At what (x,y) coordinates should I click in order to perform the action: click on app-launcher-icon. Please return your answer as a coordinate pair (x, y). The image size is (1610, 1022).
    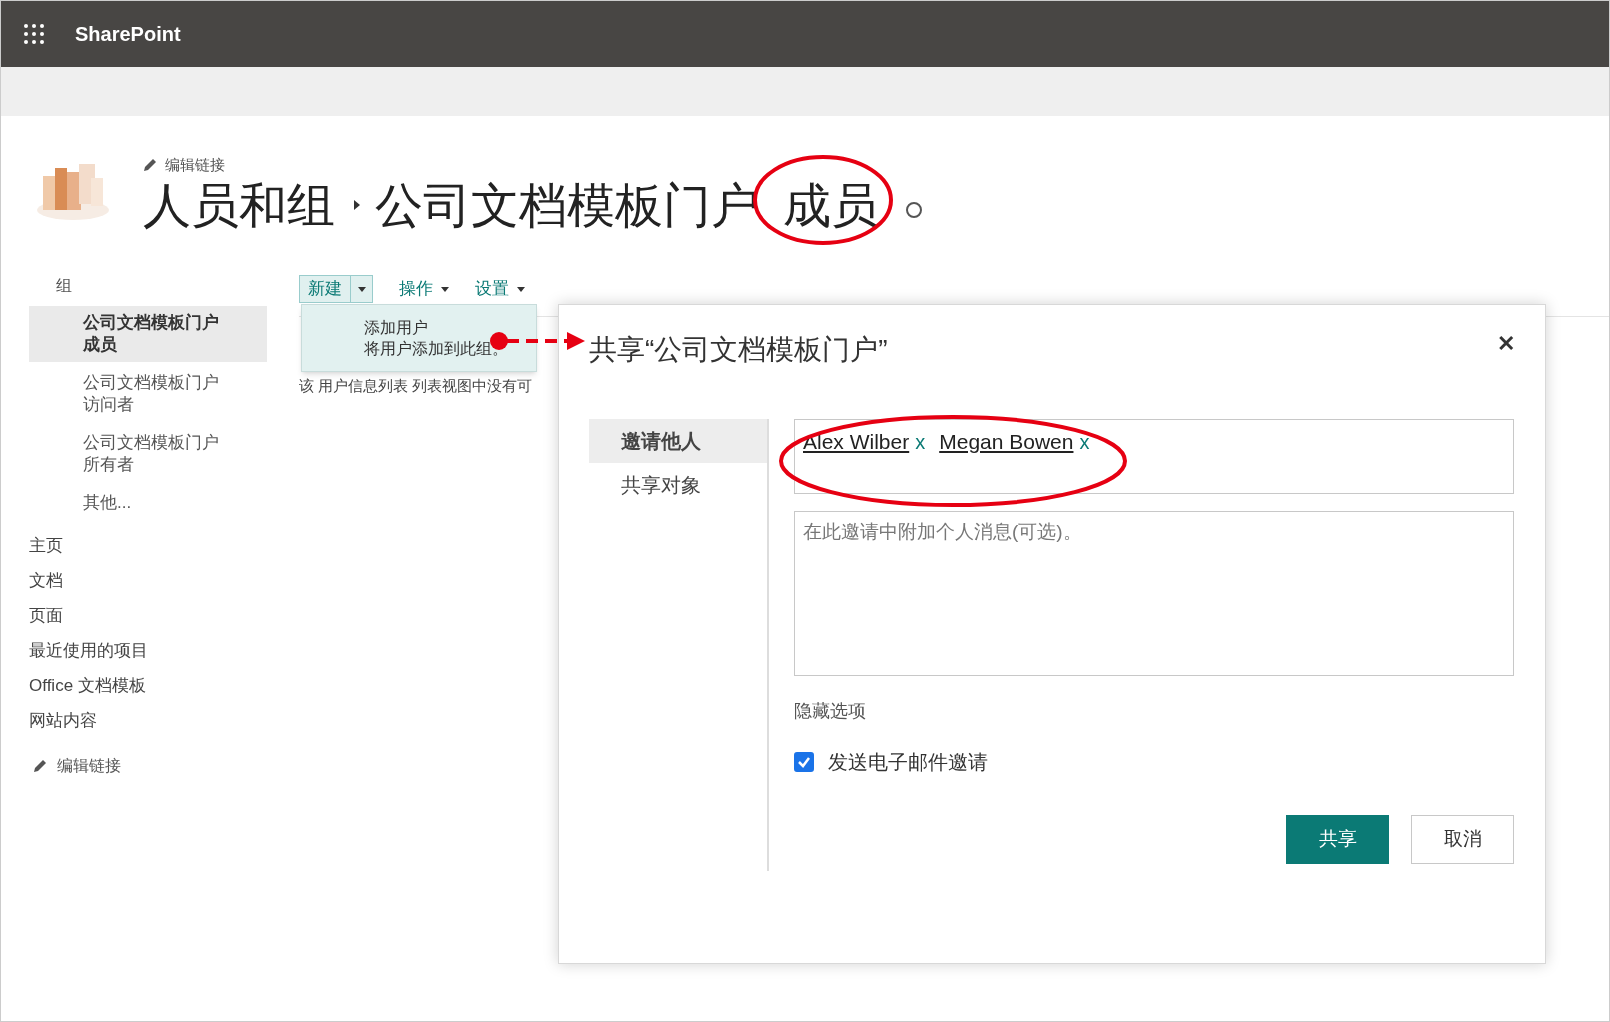
    Looking at the image, I should click on (34, 34).